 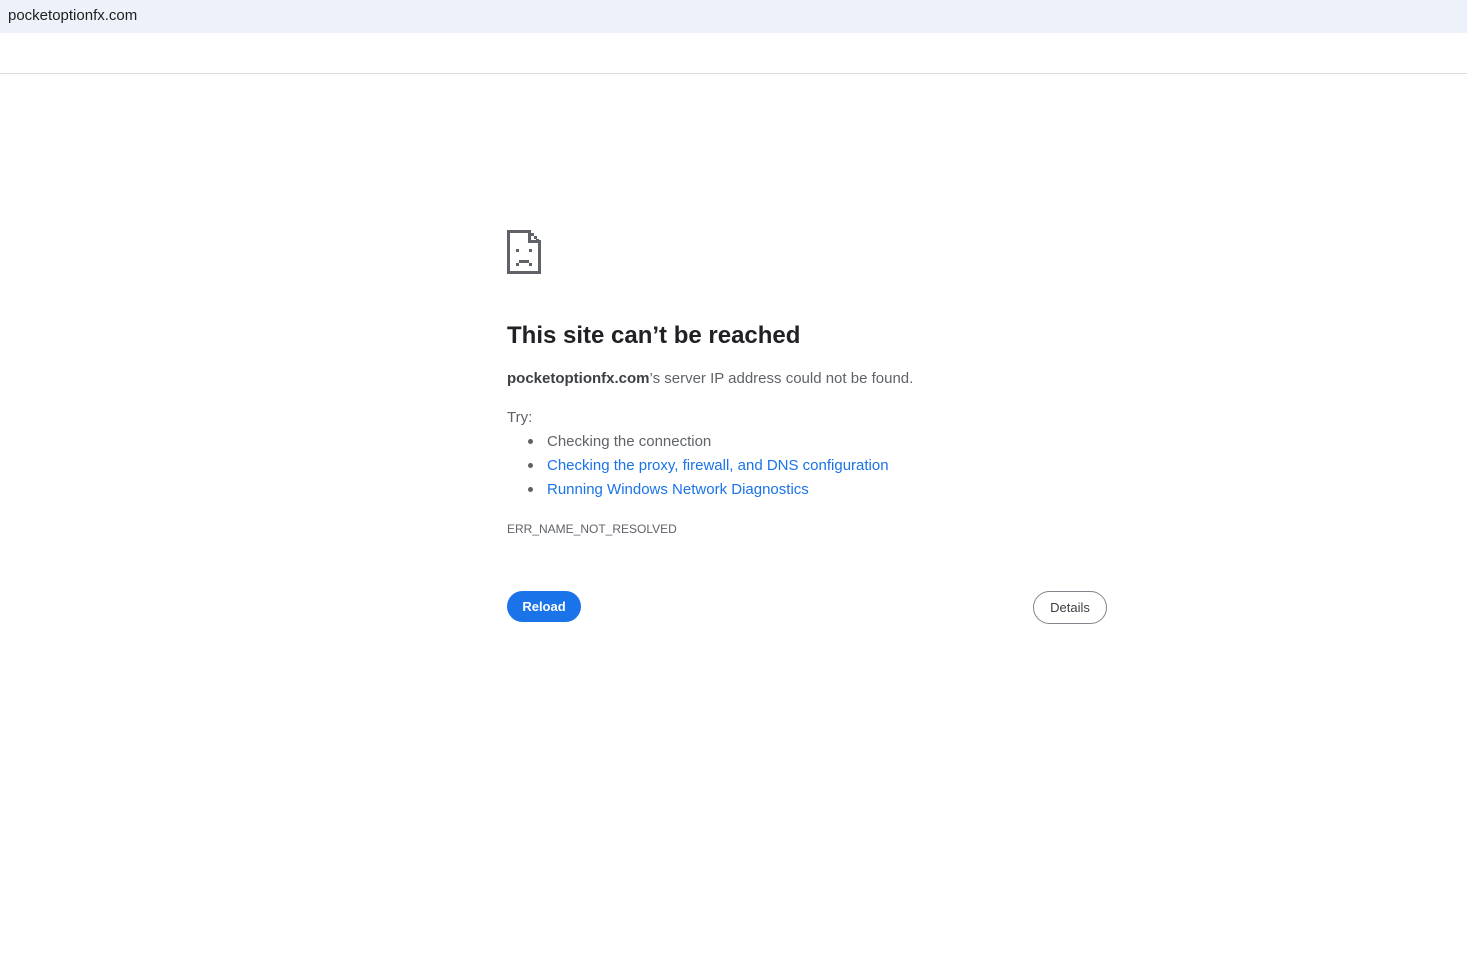 What do you see at coordinates (1070, 607) in the screenshot?
I see `details-button: Details` at bounding box center [1070, 607].